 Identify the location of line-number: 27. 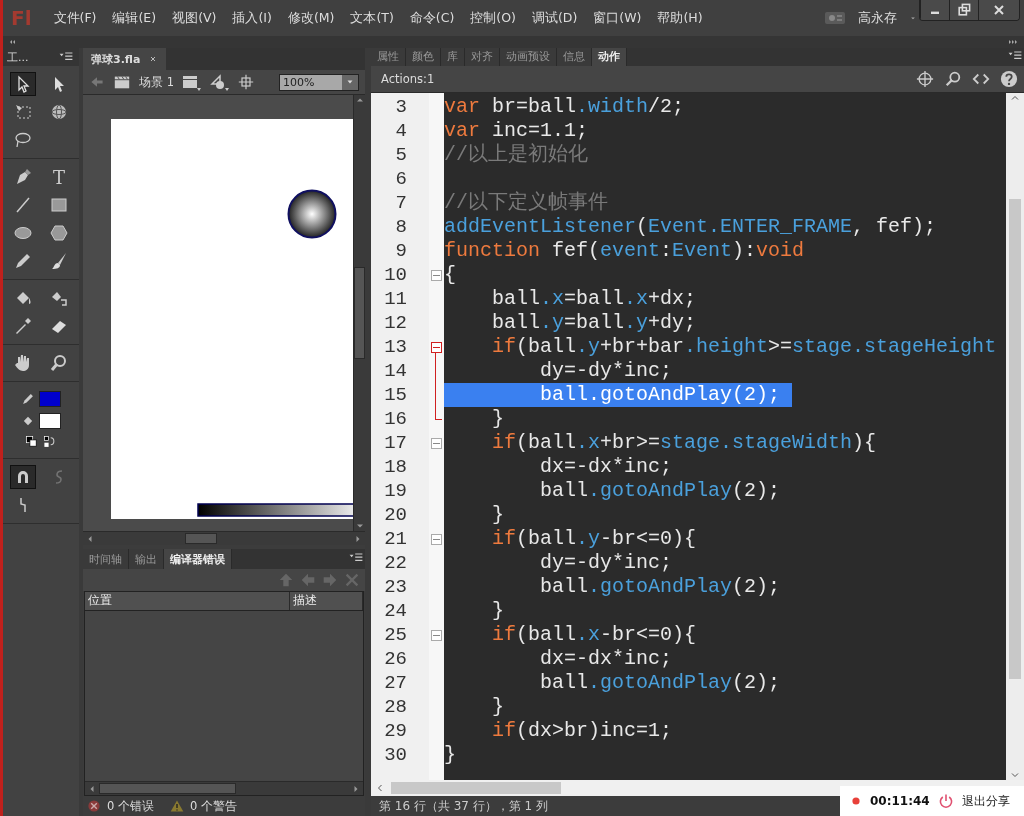
(395, 683).